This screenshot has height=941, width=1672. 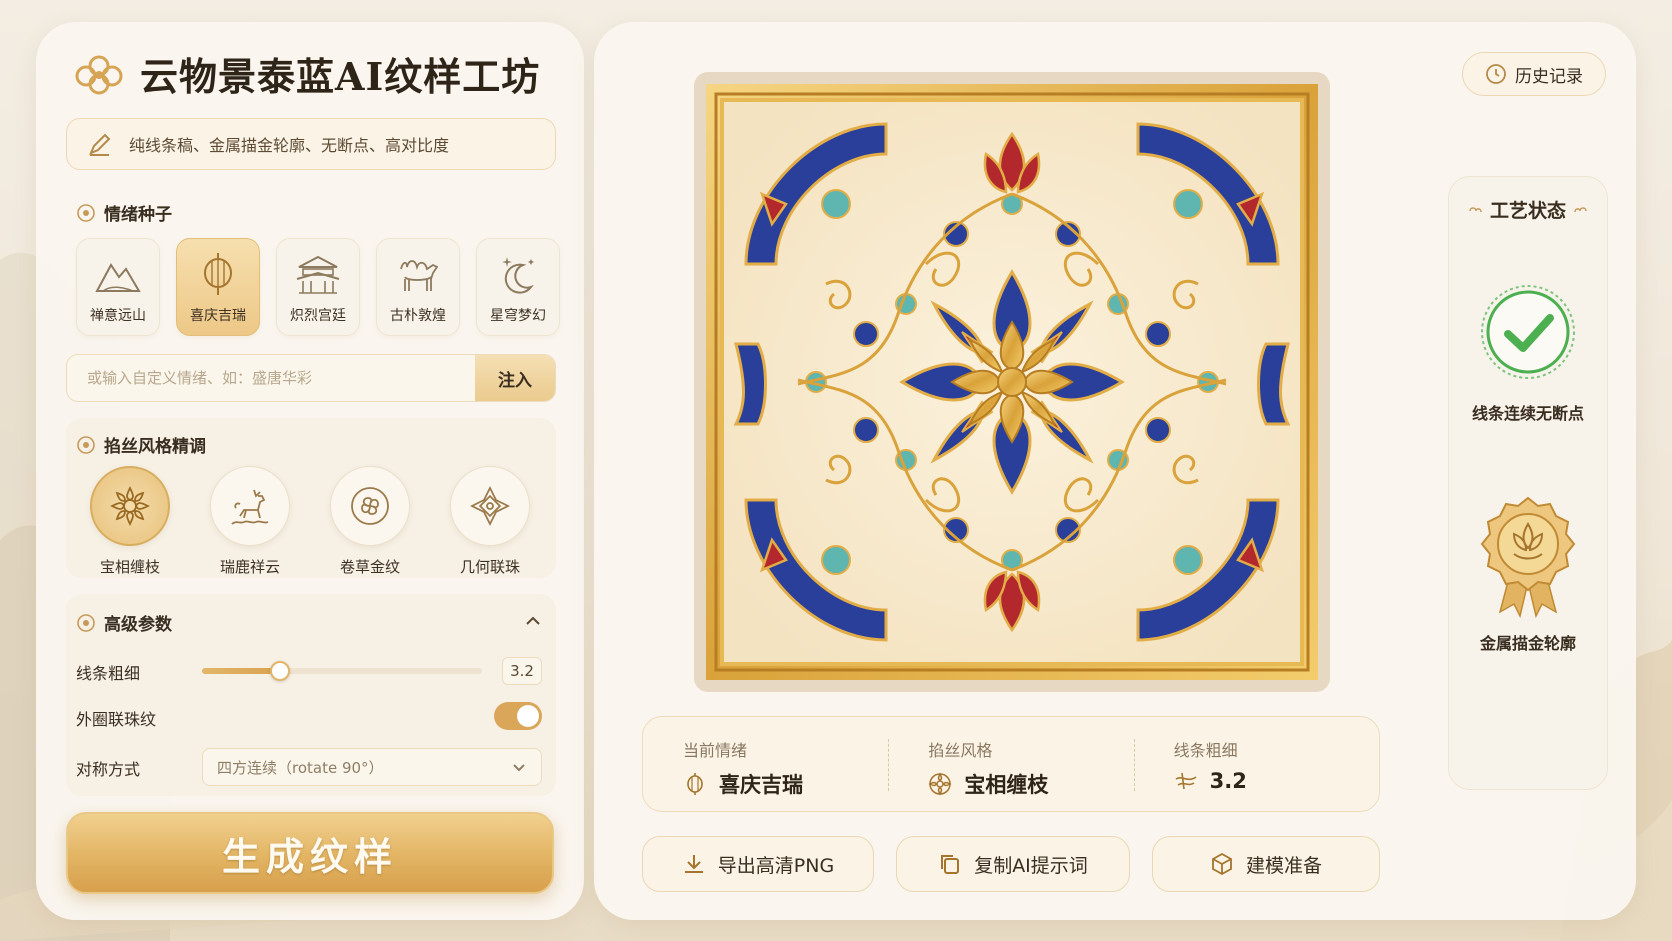 I want to click on history-icon, so click(x=1496, y=74).